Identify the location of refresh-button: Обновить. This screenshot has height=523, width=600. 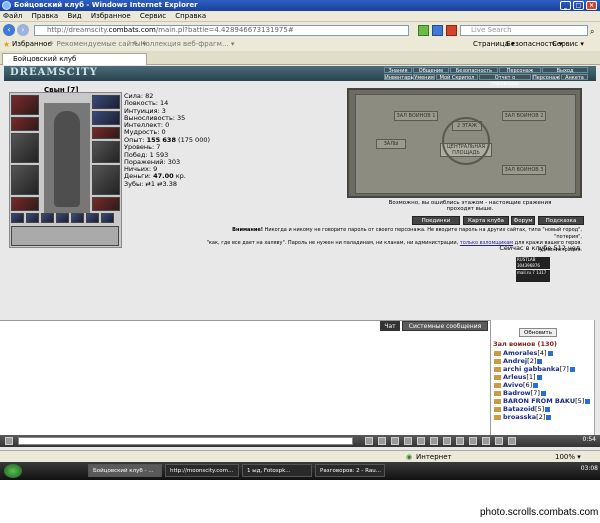
(538, 332).